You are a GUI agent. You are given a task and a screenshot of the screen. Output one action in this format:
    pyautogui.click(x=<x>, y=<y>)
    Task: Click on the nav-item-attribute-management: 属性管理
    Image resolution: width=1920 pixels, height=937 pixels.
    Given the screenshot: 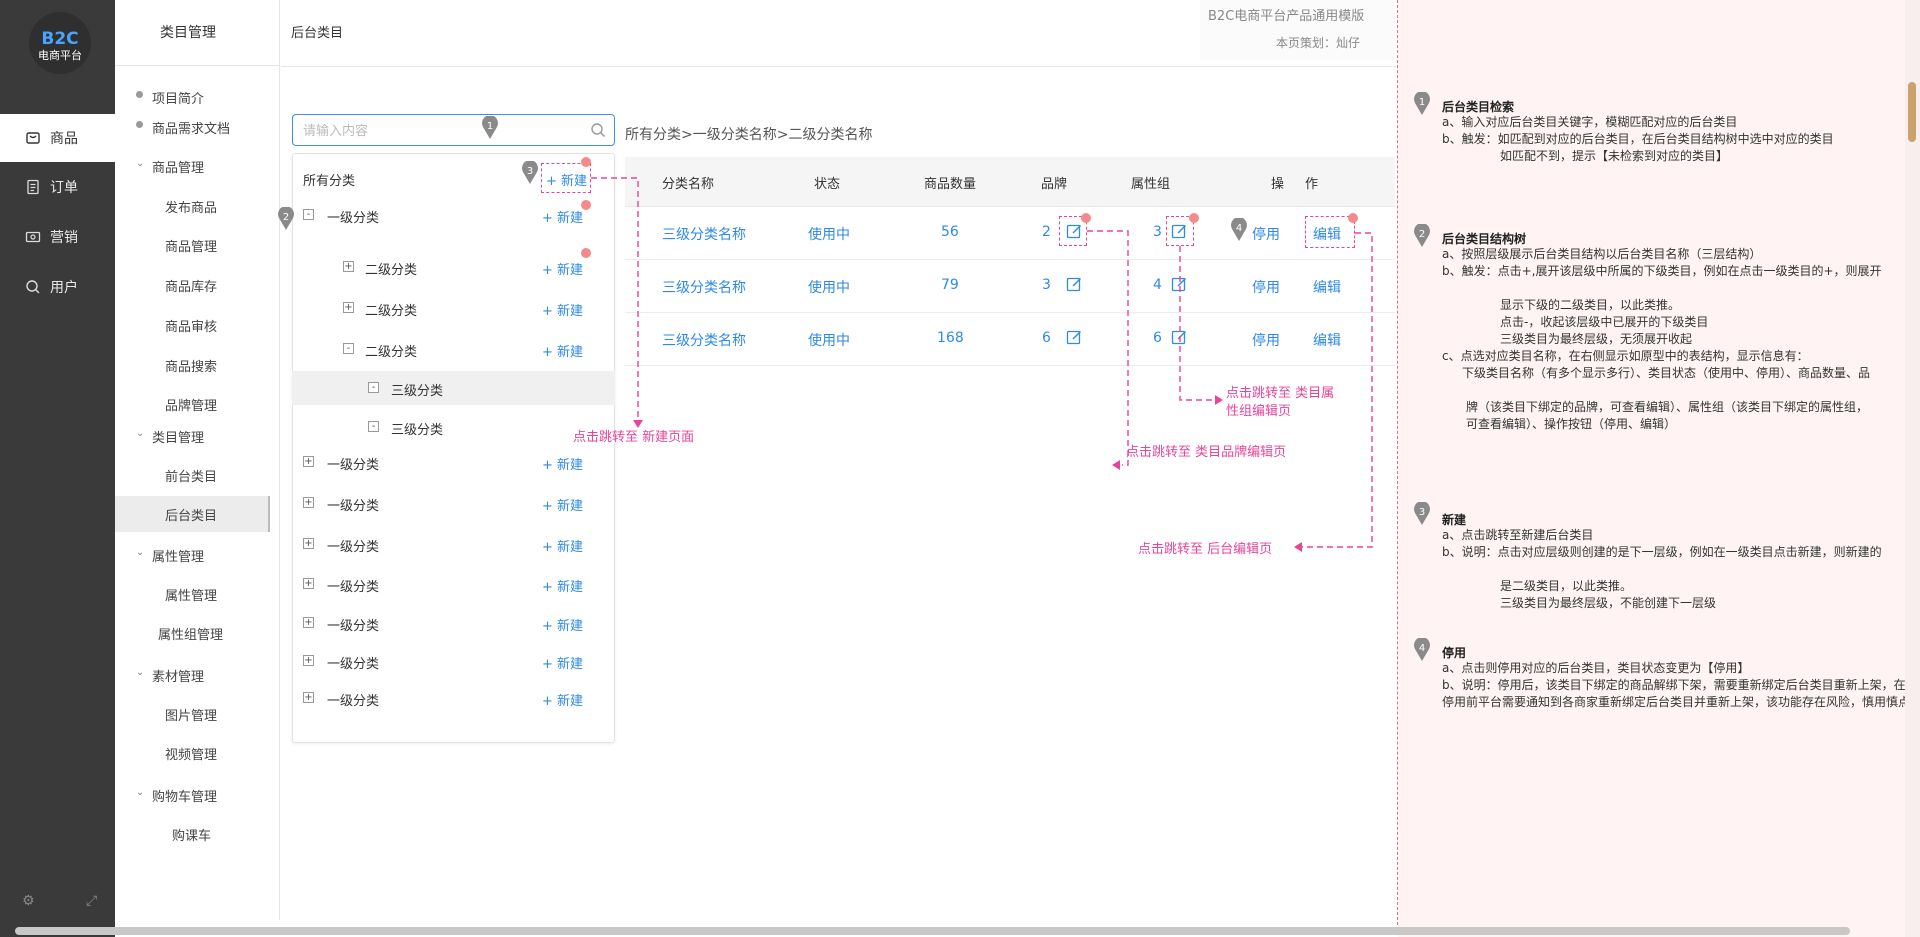 What is the action you would take?
    pyautogui.click(x=191, y=594)
    